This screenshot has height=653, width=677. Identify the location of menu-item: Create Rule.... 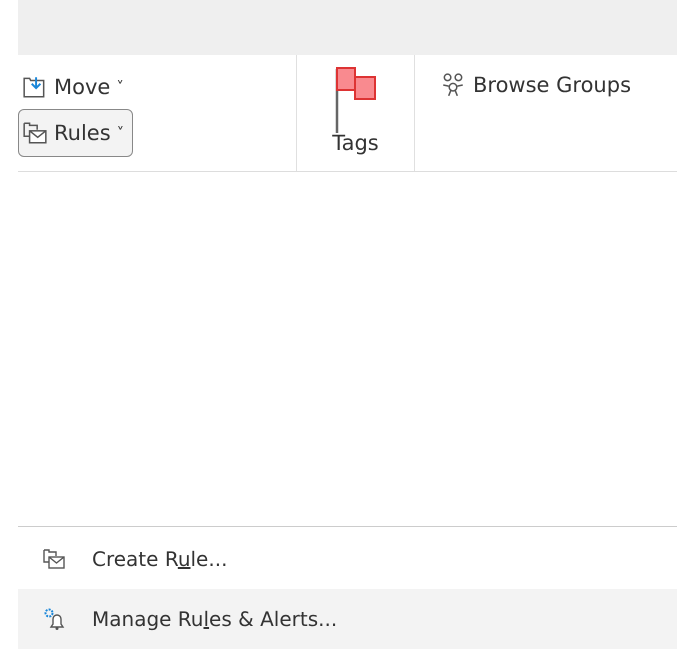
(347, 559).